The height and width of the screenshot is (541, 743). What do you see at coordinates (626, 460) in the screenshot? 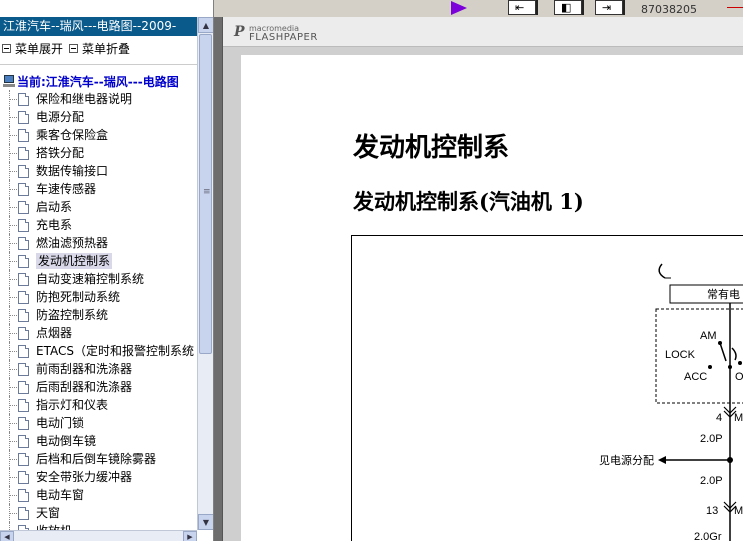
I see `reference-label: 见电源分配` at bounding box center [626, 460].